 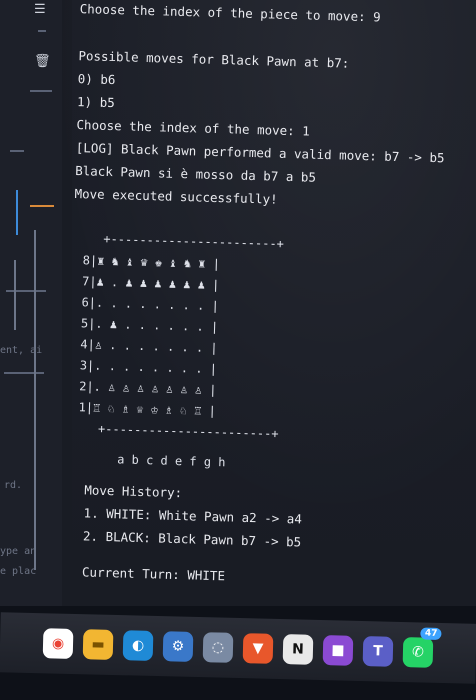 What do you see at coordinates (18, 551) in the screenshot?
I see `text-fragment: ype an` at bounding box center [18, 551].